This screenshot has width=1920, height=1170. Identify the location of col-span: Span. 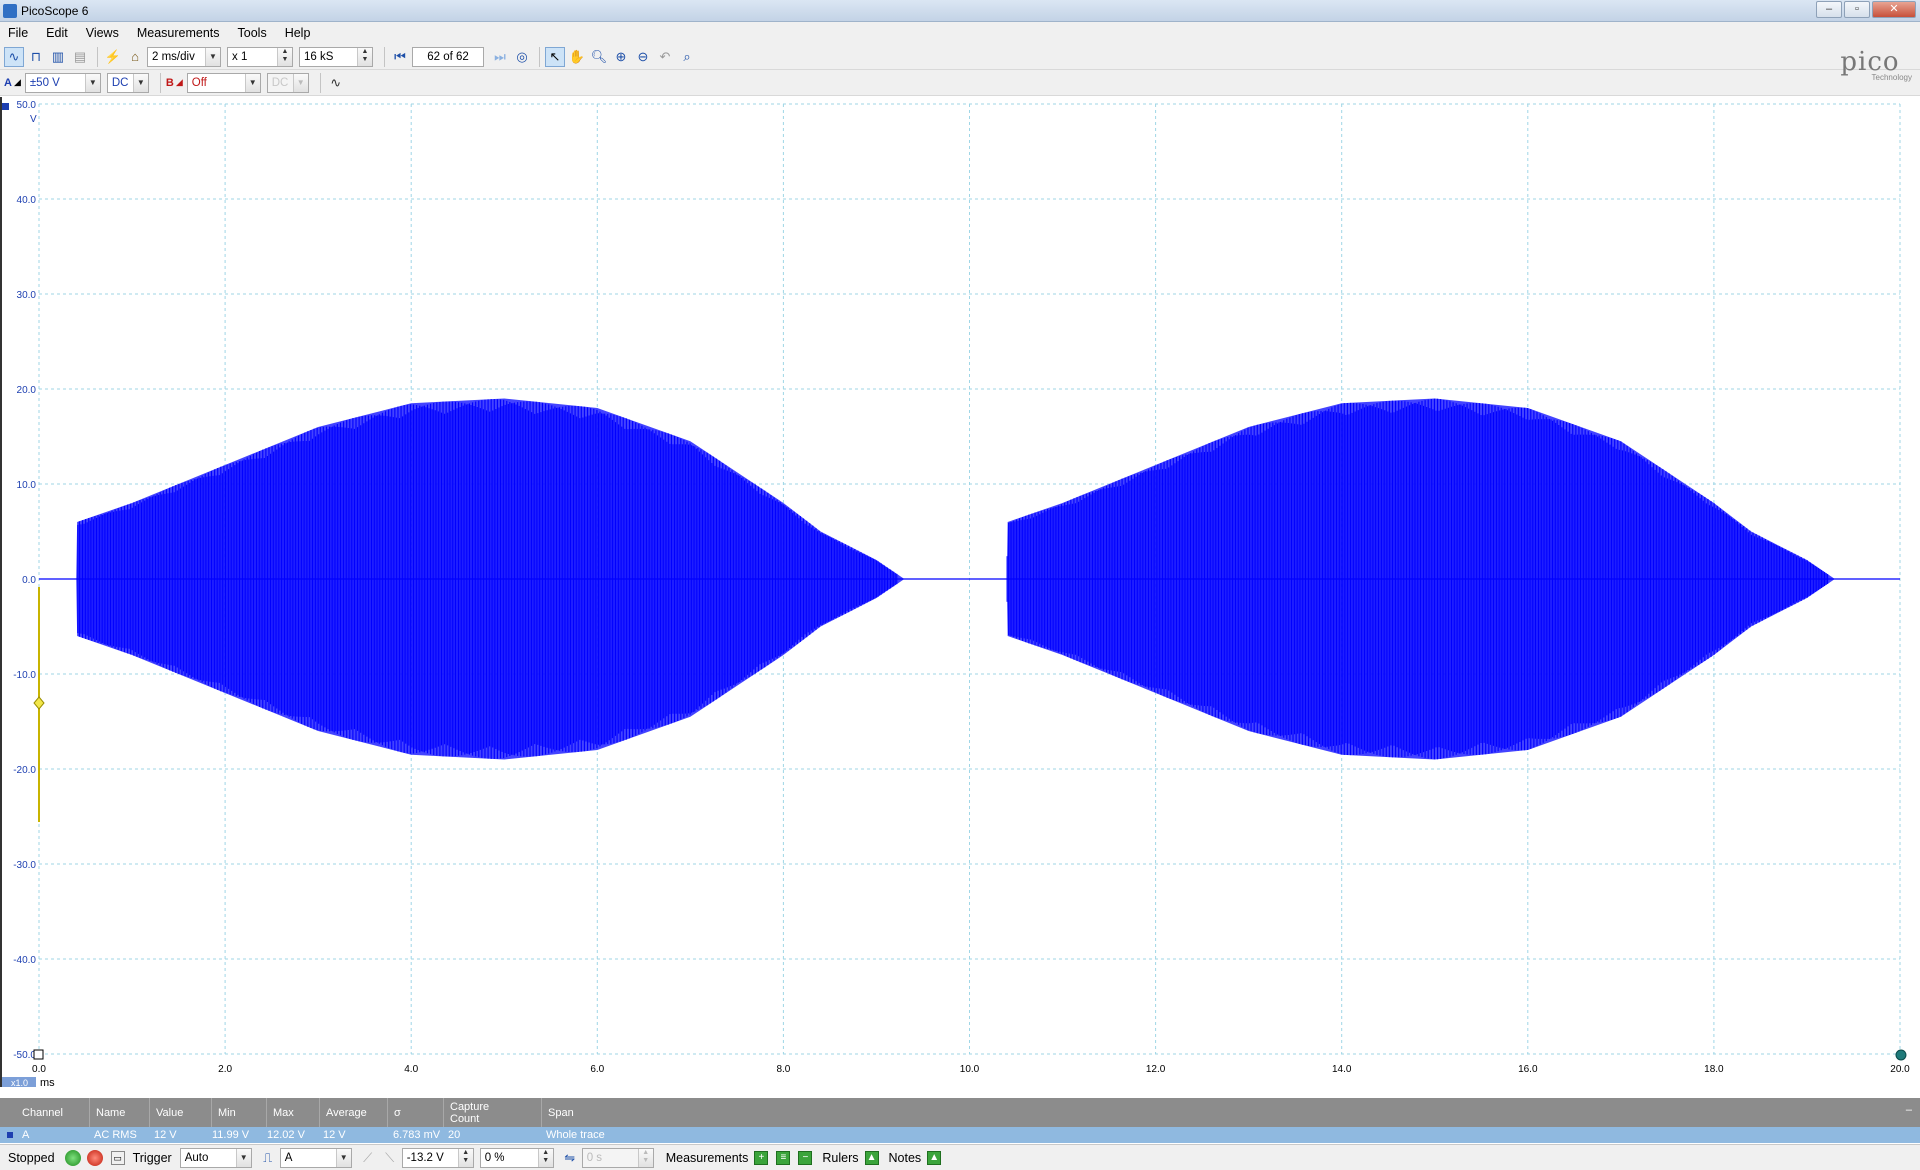
(1231, 1112).